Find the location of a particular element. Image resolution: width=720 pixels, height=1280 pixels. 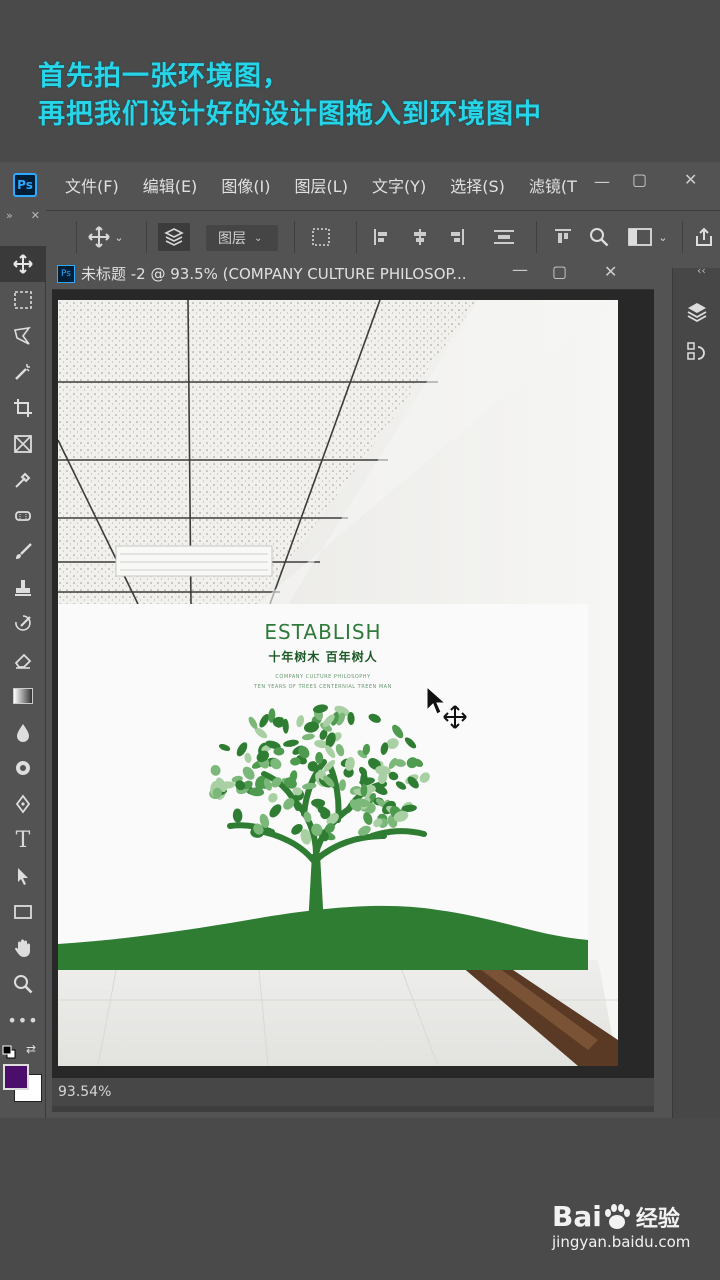

menu-file: 文件(F) is located at coordinates (92, 185).